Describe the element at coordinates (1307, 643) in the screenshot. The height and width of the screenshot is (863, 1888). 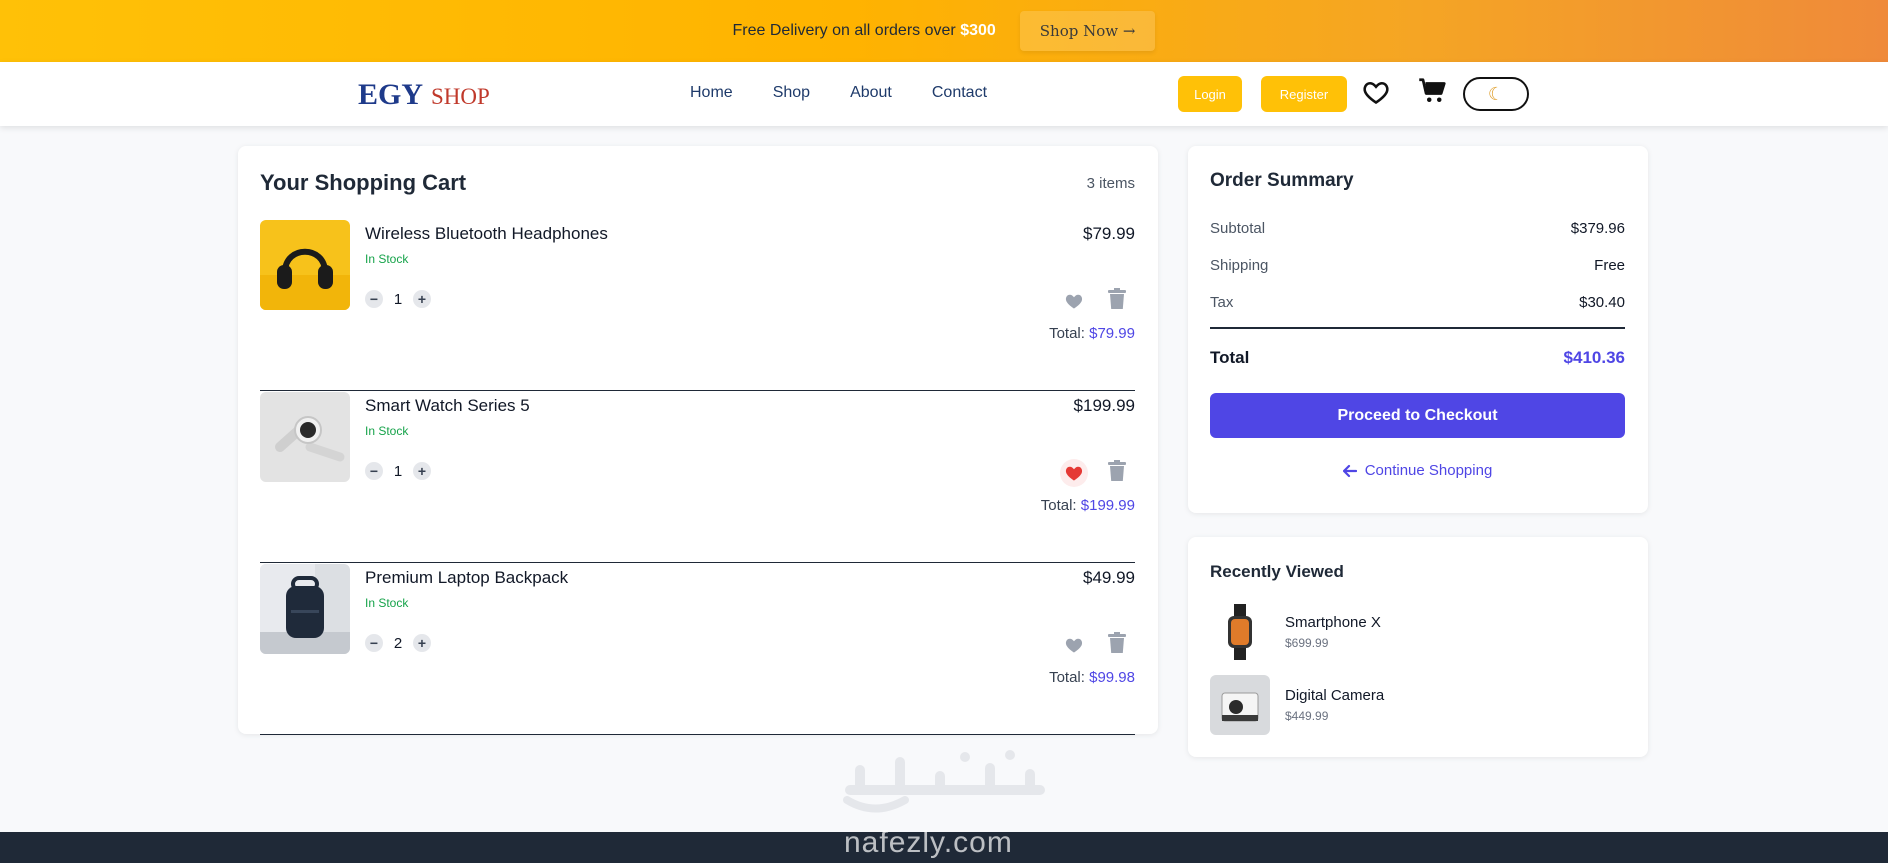
I see `recent-item-price: $699.99` at that location.